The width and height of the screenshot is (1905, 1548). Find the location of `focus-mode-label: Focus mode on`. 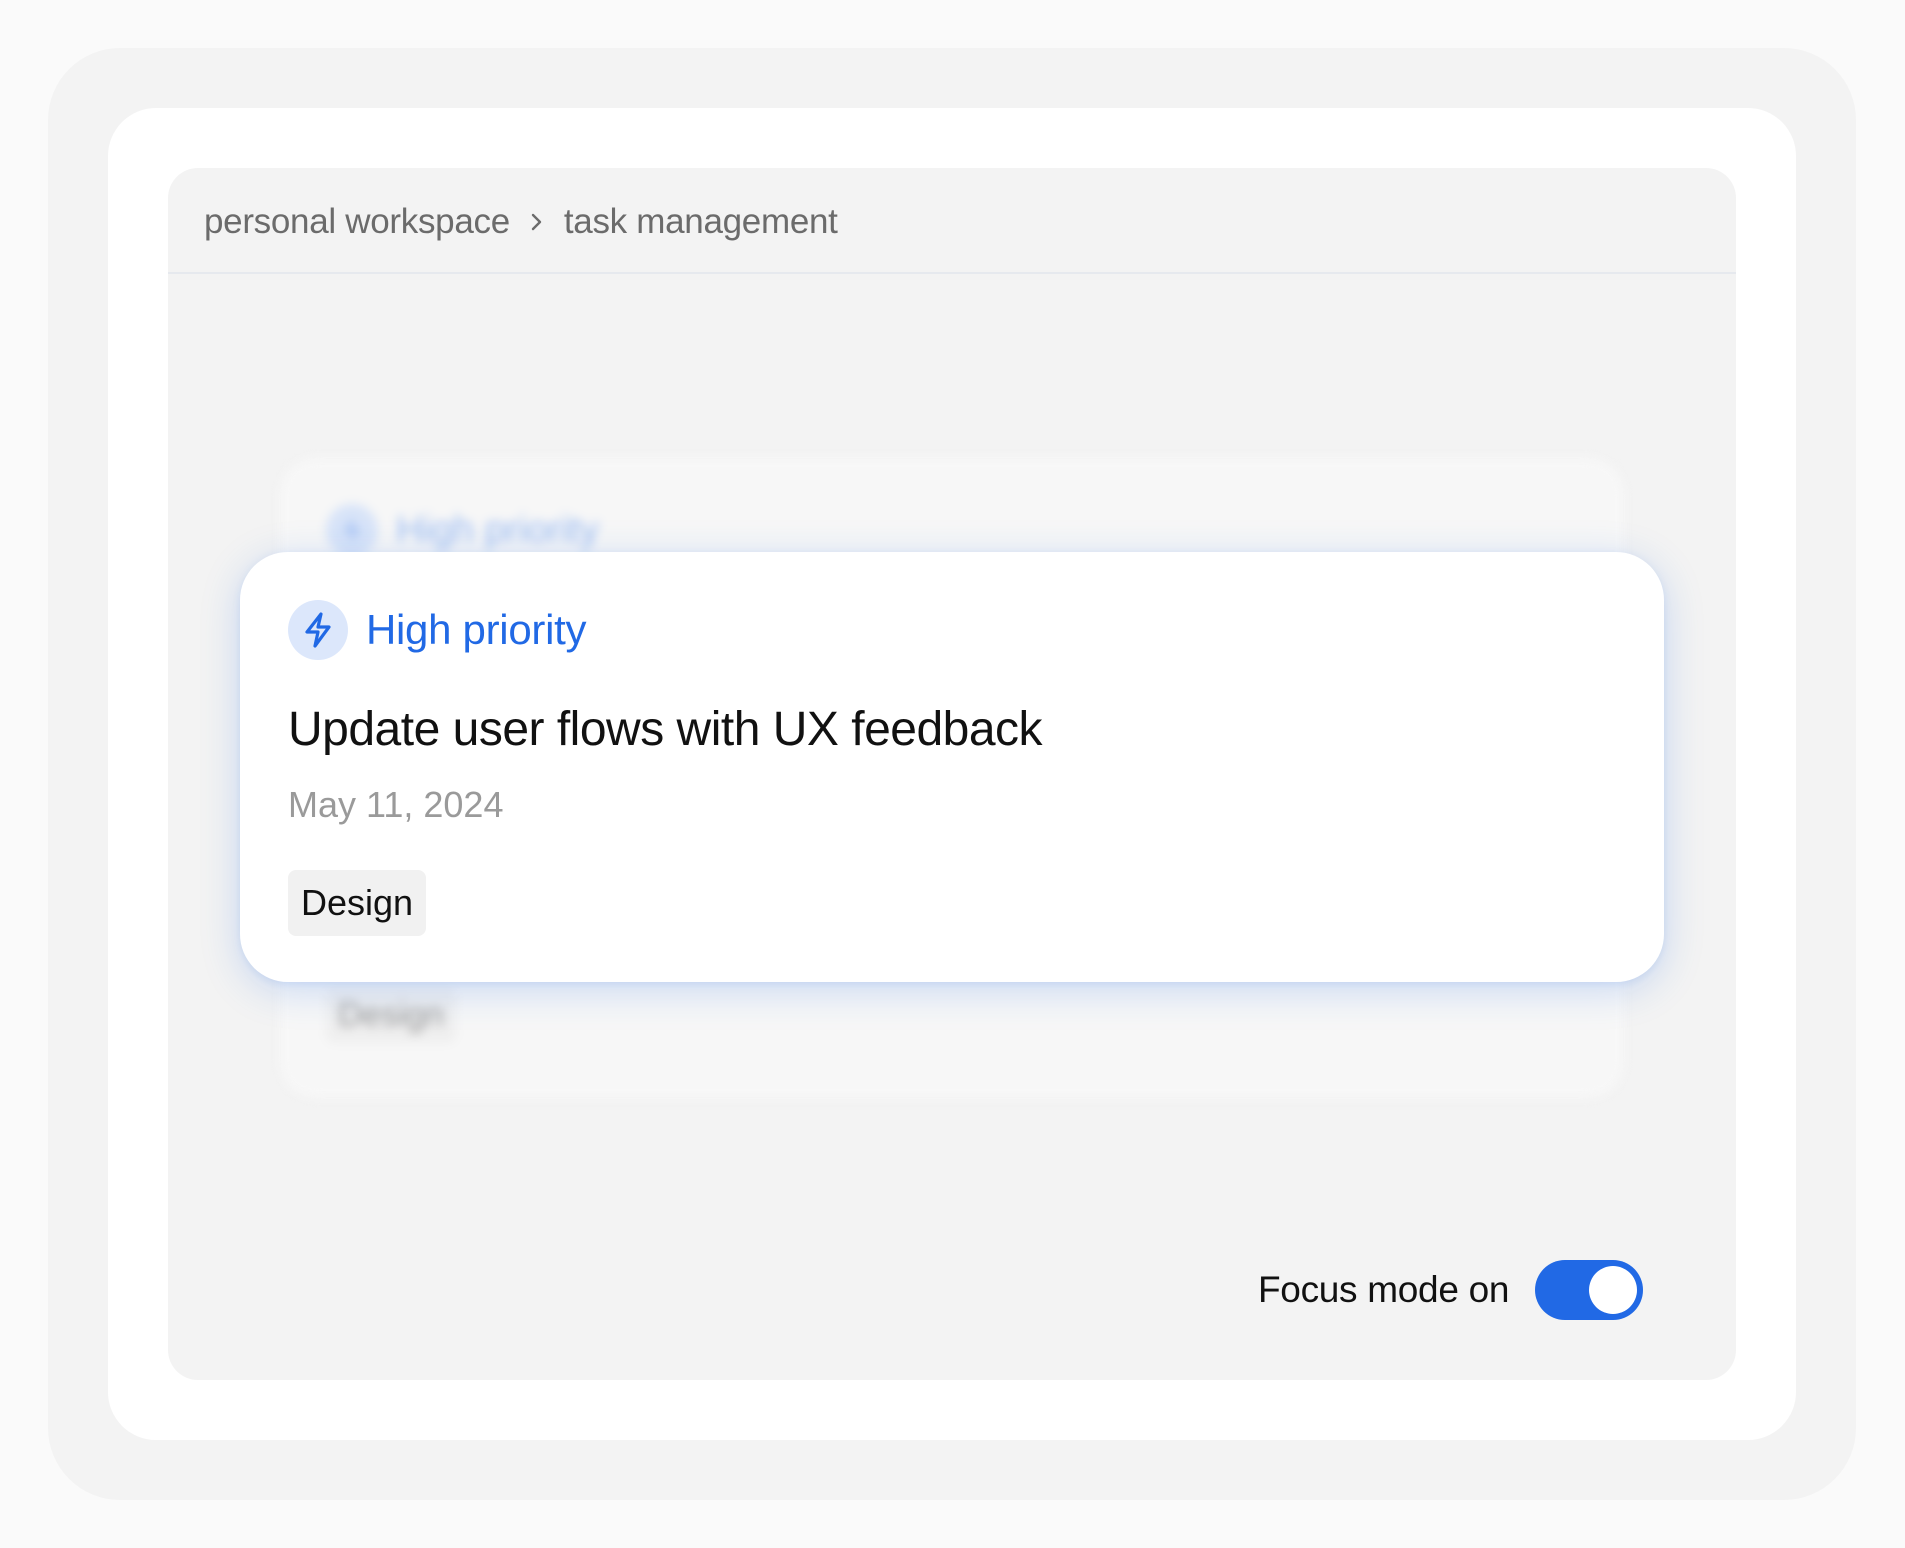

focus-mode-label: Focus mode on is located at coordinates (1384, 1289).